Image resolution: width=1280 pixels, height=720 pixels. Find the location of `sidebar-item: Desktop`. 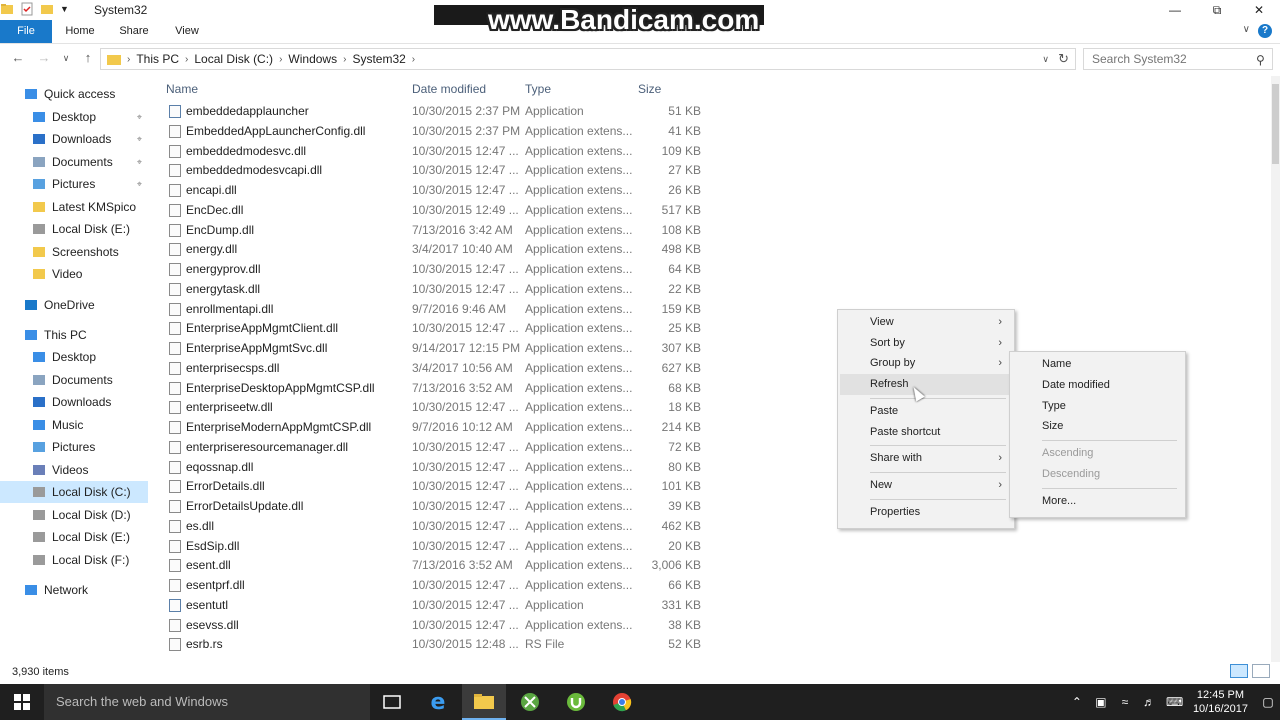

sidebar-item: Desktop is located at coordinates (74, 357).